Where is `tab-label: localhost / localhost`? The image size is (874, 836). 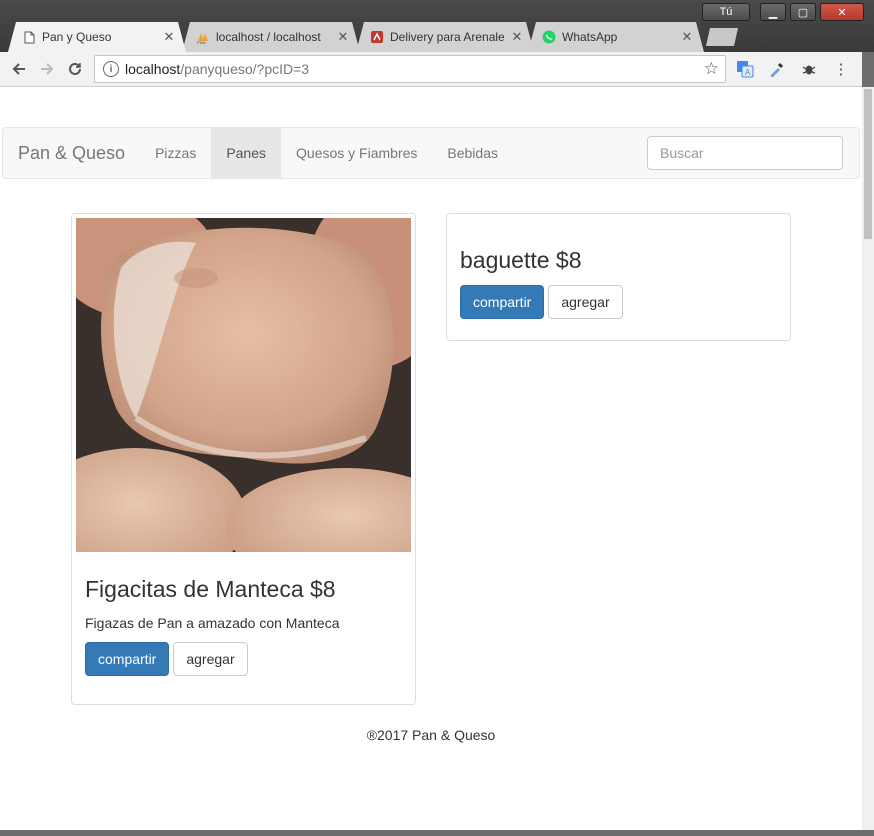 tab-label: localhost / localhost is located at coordinates (268, 37).